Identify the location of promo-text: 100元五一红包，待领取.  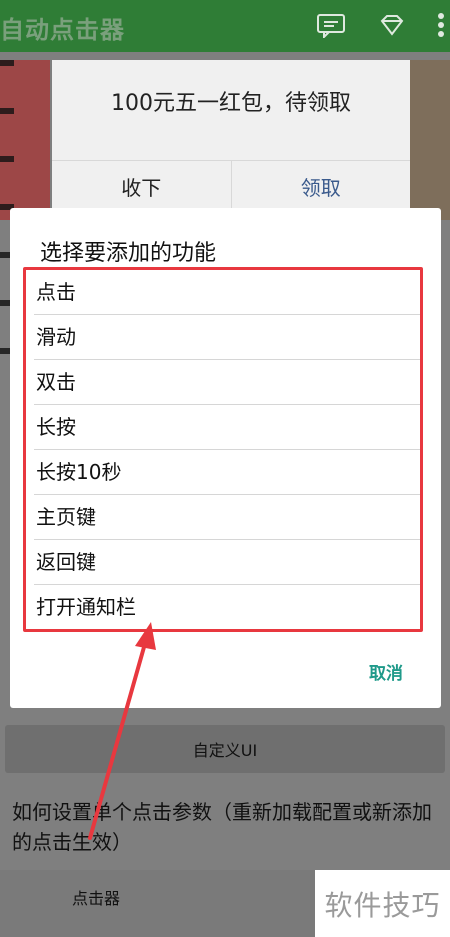
(231, 103).